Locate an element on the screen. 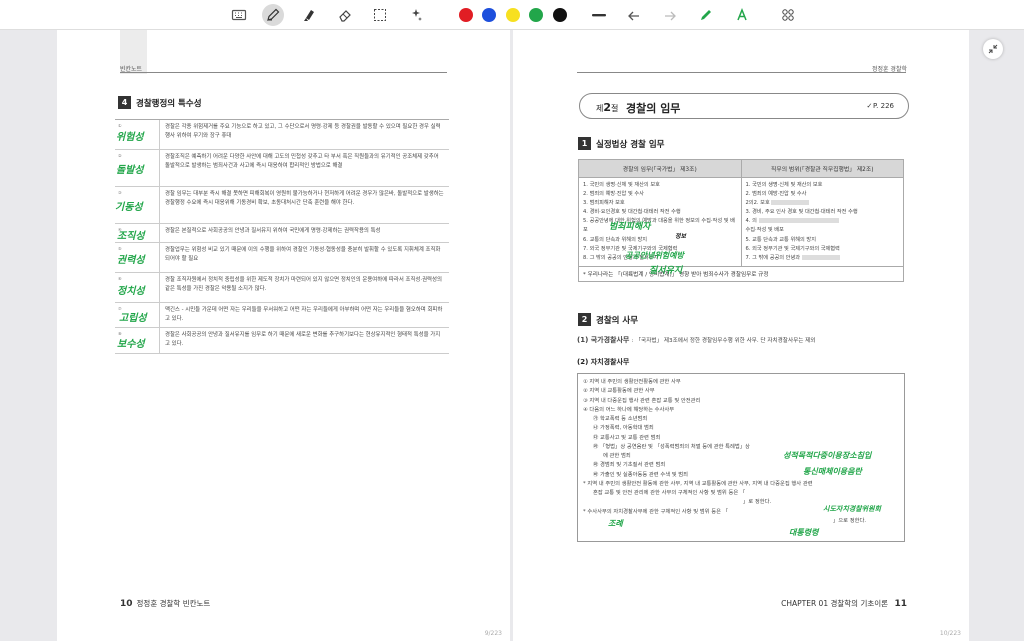  handwritten-note: 위험성 is located at coordinates (130, 137).